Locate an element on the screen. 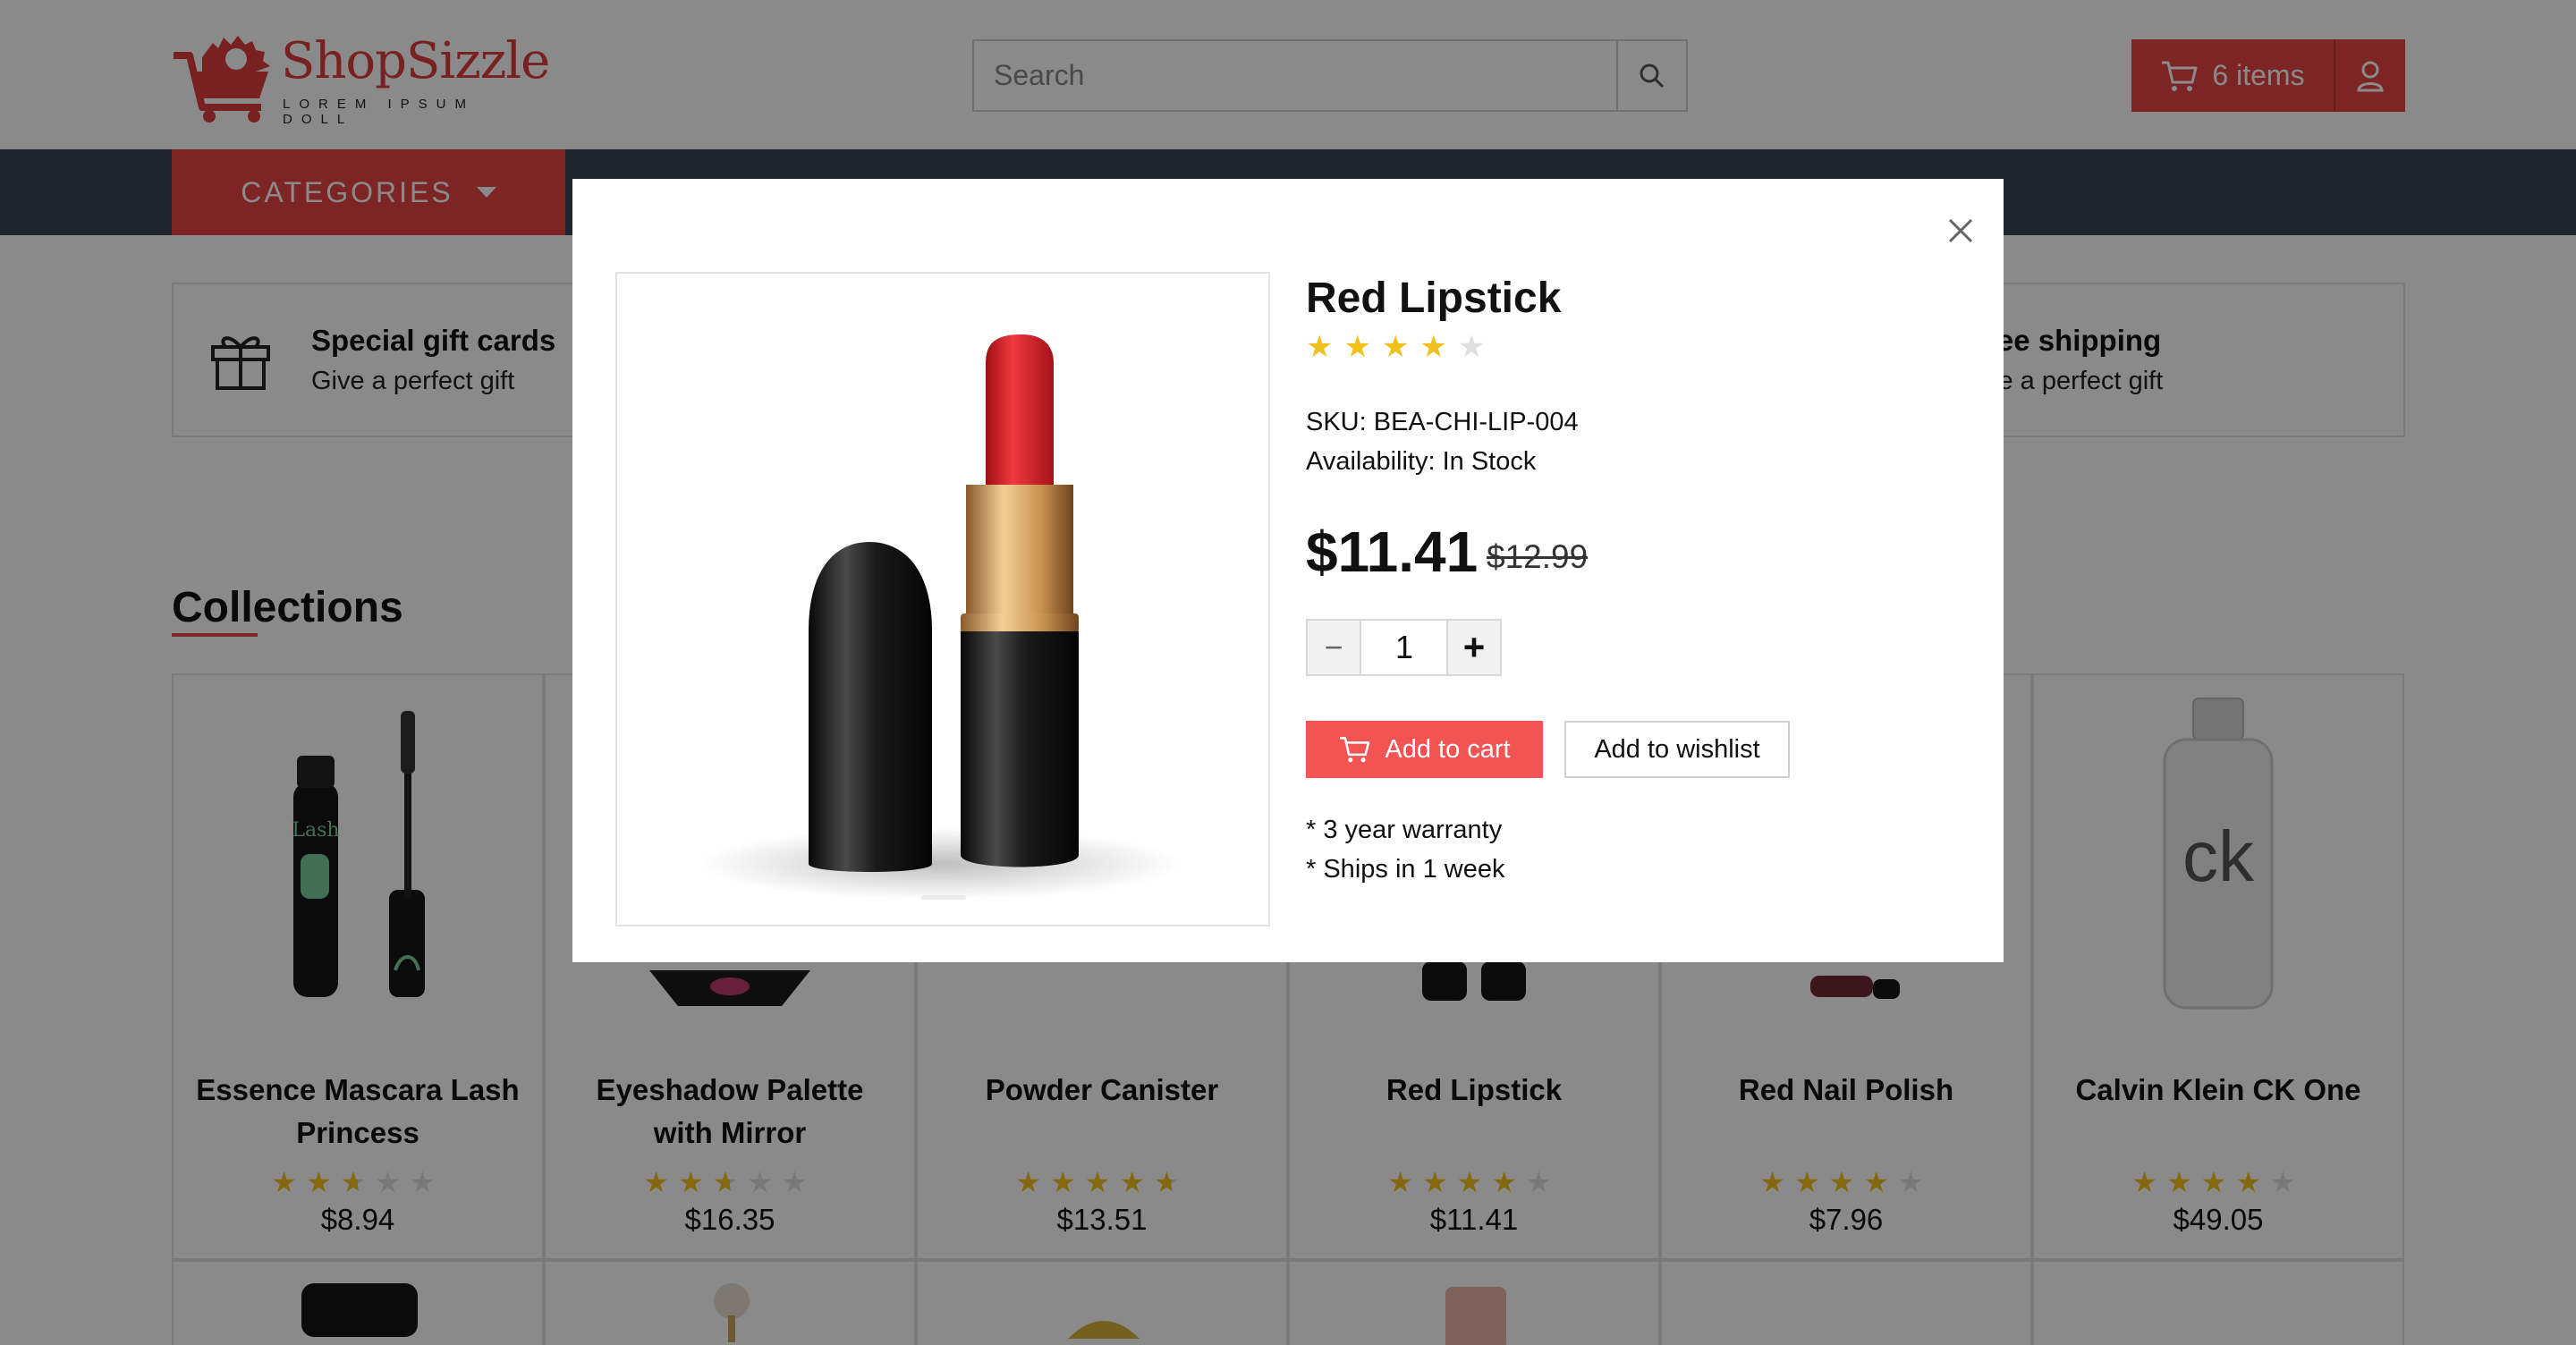  product-image is located at coordinates (942, 599).